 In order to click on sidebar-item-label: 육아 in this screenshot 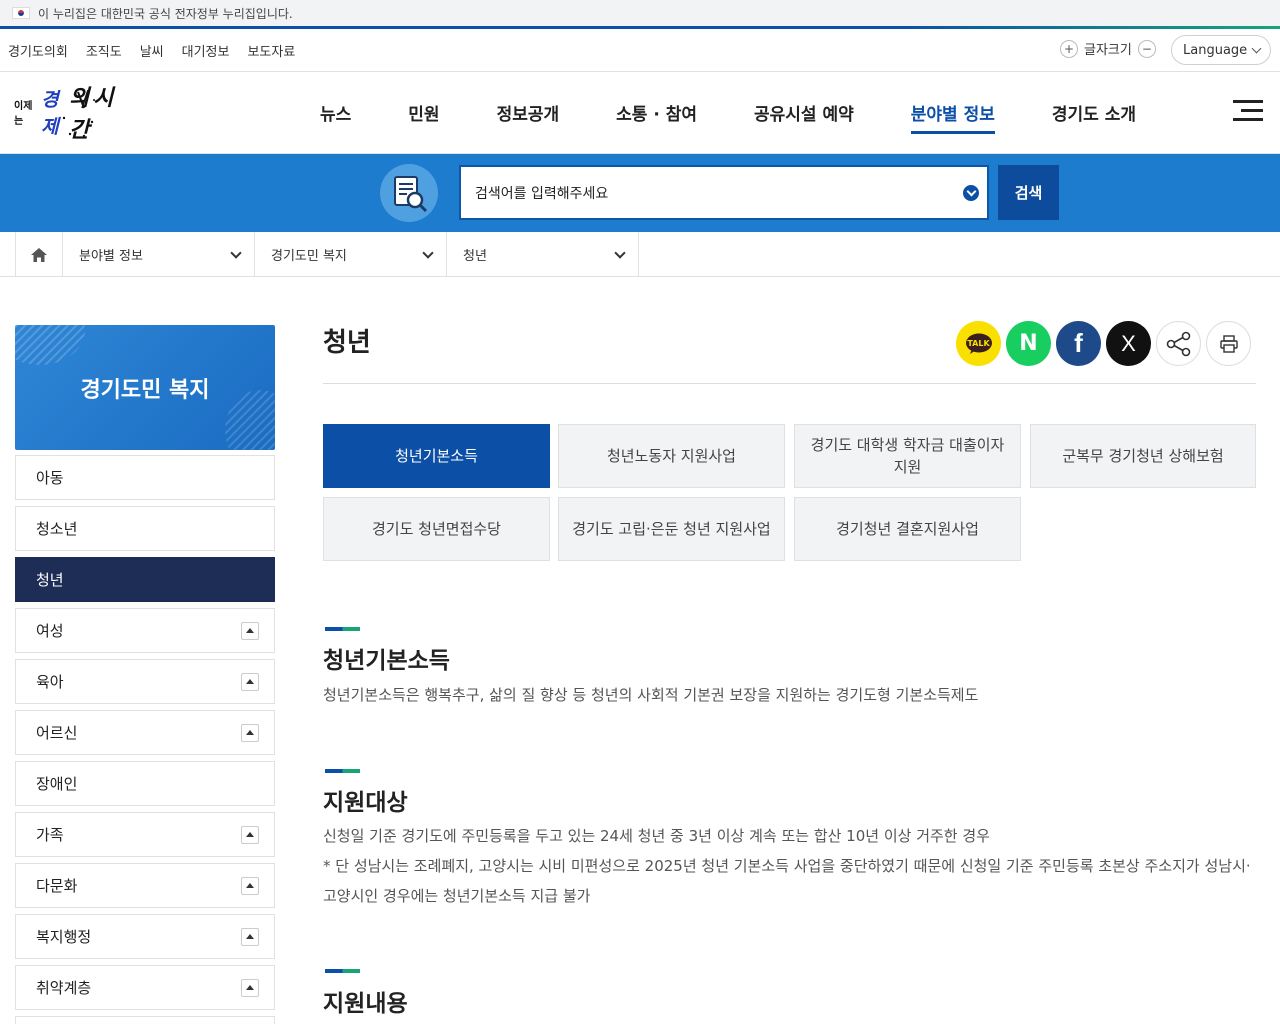, I will do `click(50, 682)`.